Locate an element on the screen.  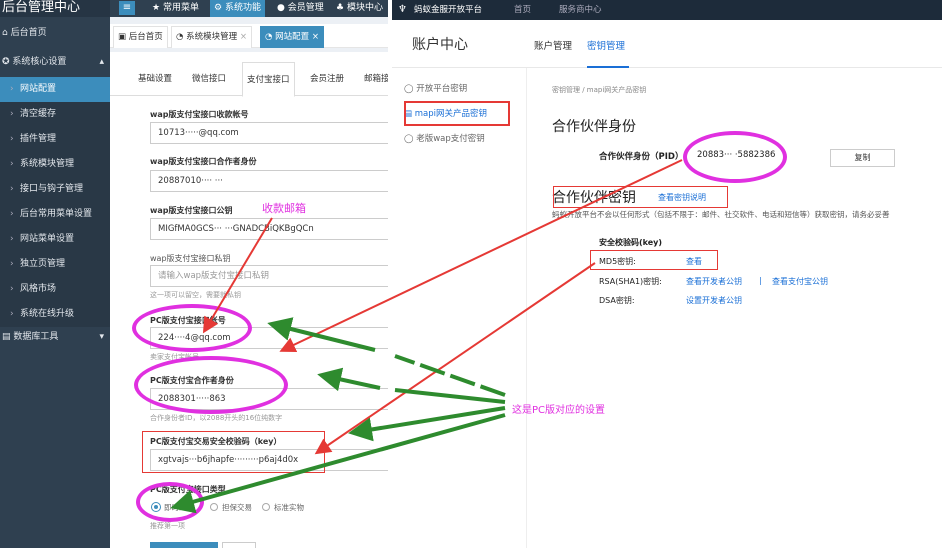
sidebar-item-upgrade: › 系统在线升级 is located at coordinates (55, 314).